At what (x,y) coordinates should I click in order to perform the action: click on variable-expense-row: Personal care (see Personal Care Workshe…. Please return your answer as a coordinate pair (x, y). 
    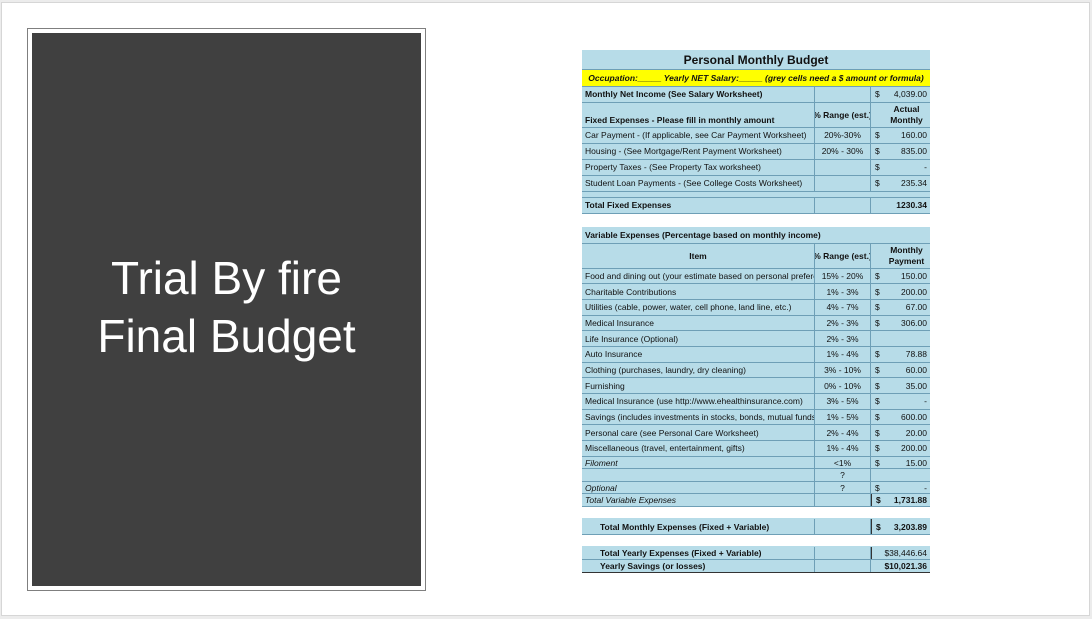
    Looking at the image, I should click on (756, 433).